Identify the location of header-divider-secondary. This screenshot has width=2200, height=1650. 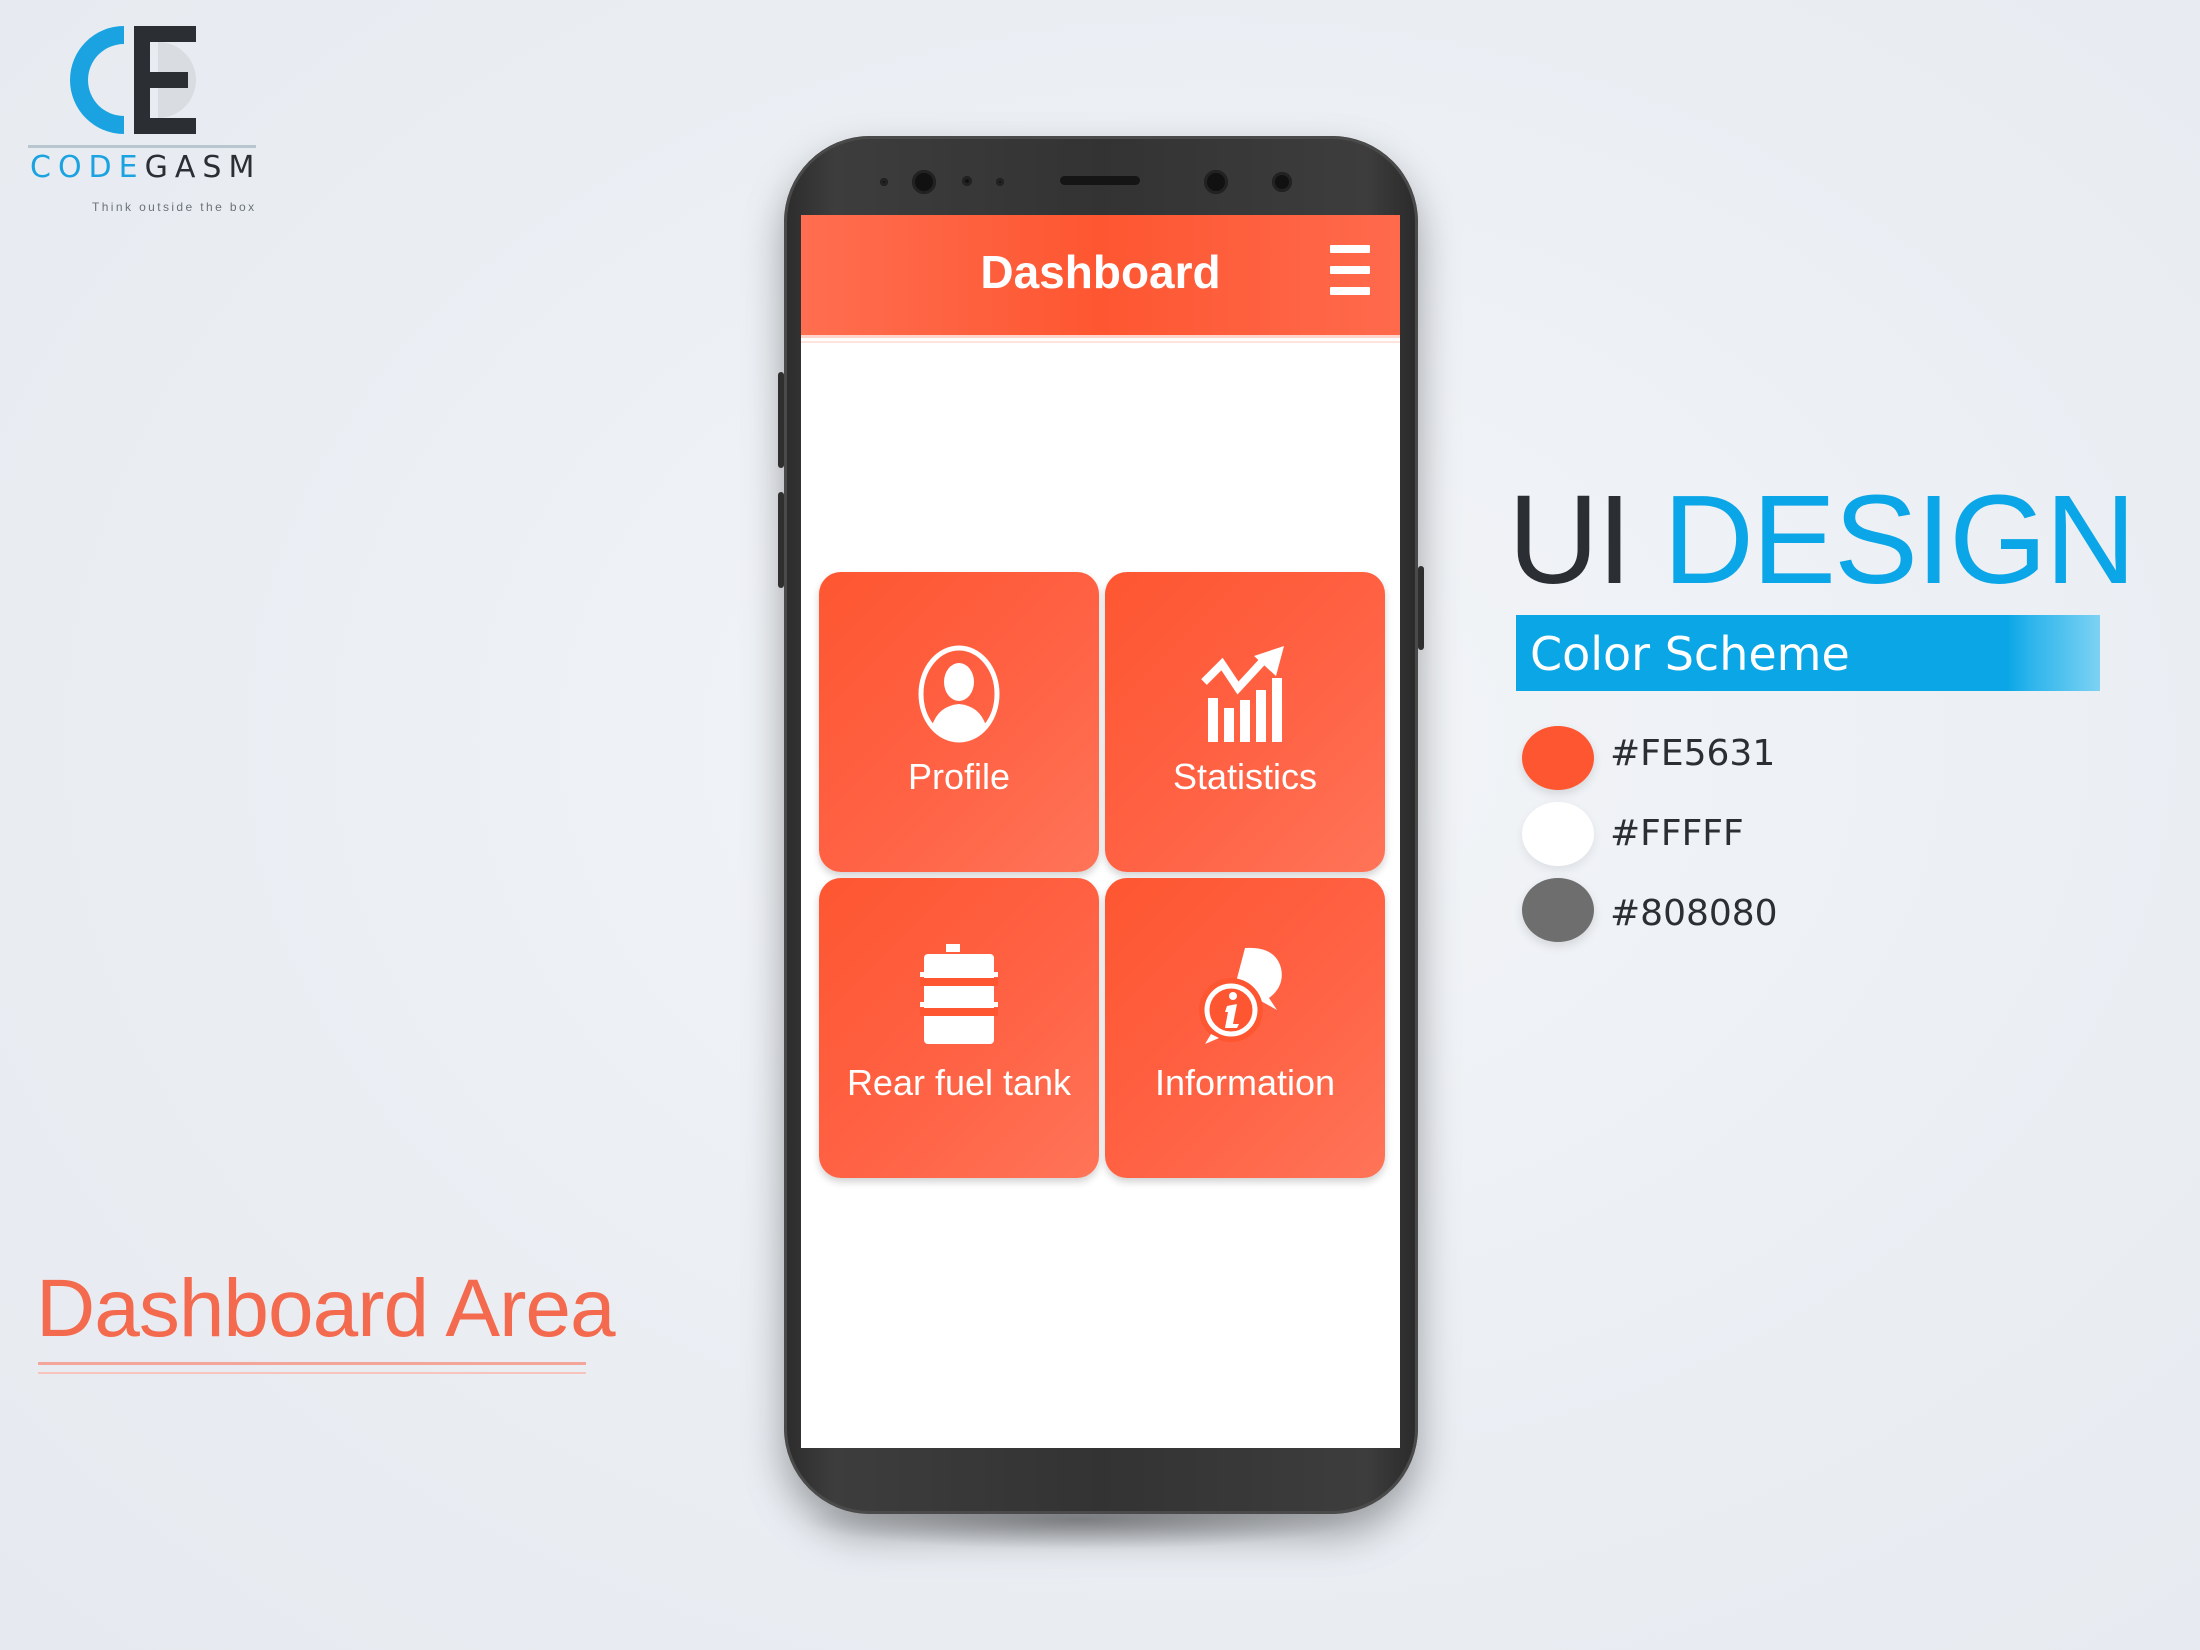
(1100, 342).